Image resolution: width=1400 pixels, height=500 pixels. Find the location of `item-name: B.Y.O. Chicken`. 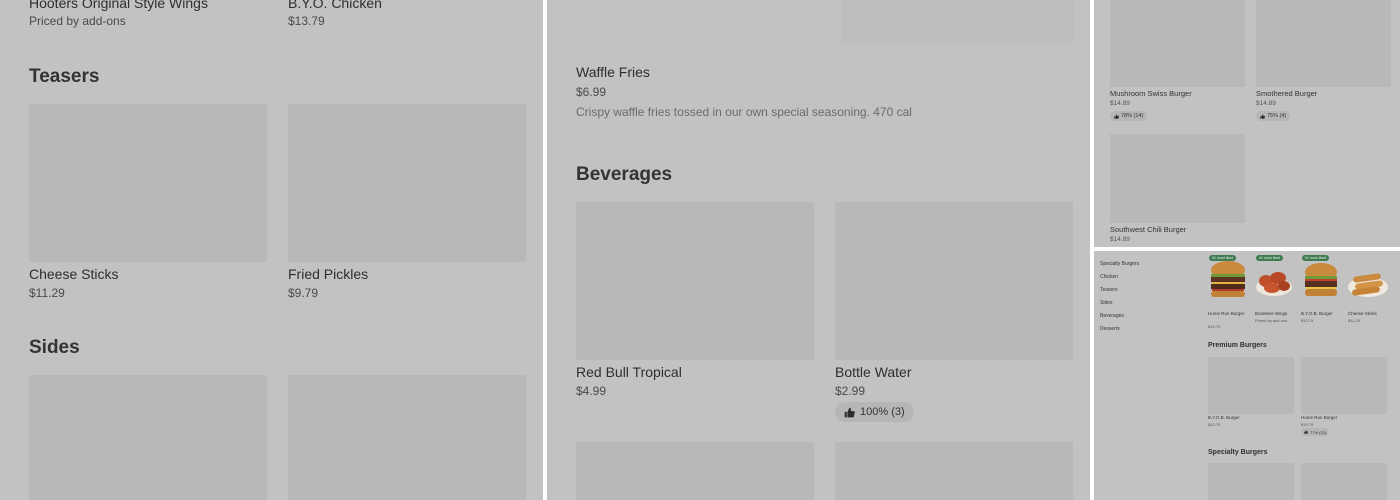

item-name: B.Y.O. Chicken is located at coordinates (335, 5).